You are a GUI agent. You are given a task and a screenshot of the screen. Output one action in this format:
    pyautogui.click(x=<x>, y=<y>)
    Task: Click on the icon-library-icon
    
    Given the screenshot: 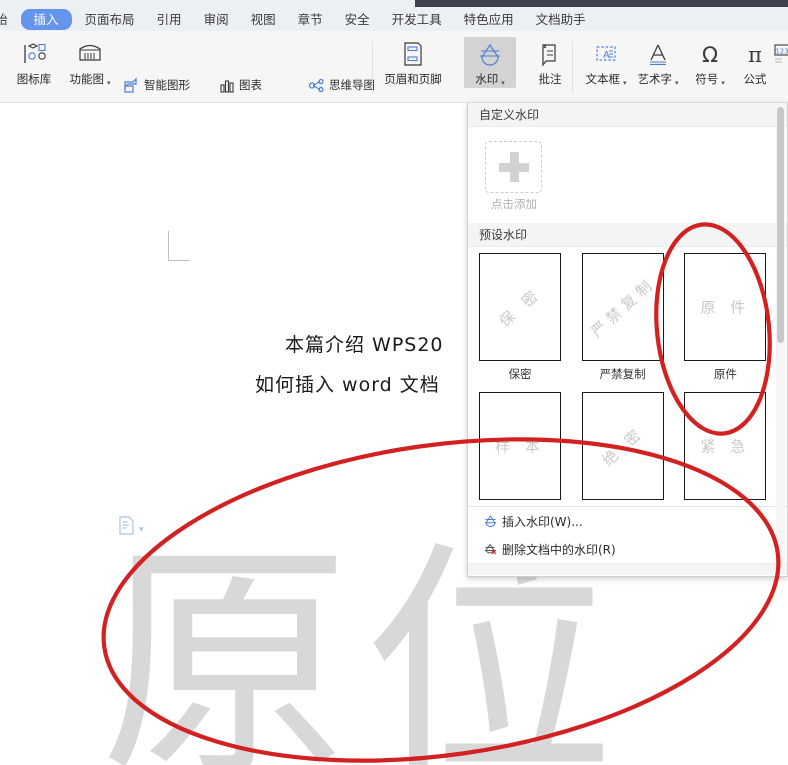 What is the action you would take?
    pyautogui.click(x=34, y=54)
    